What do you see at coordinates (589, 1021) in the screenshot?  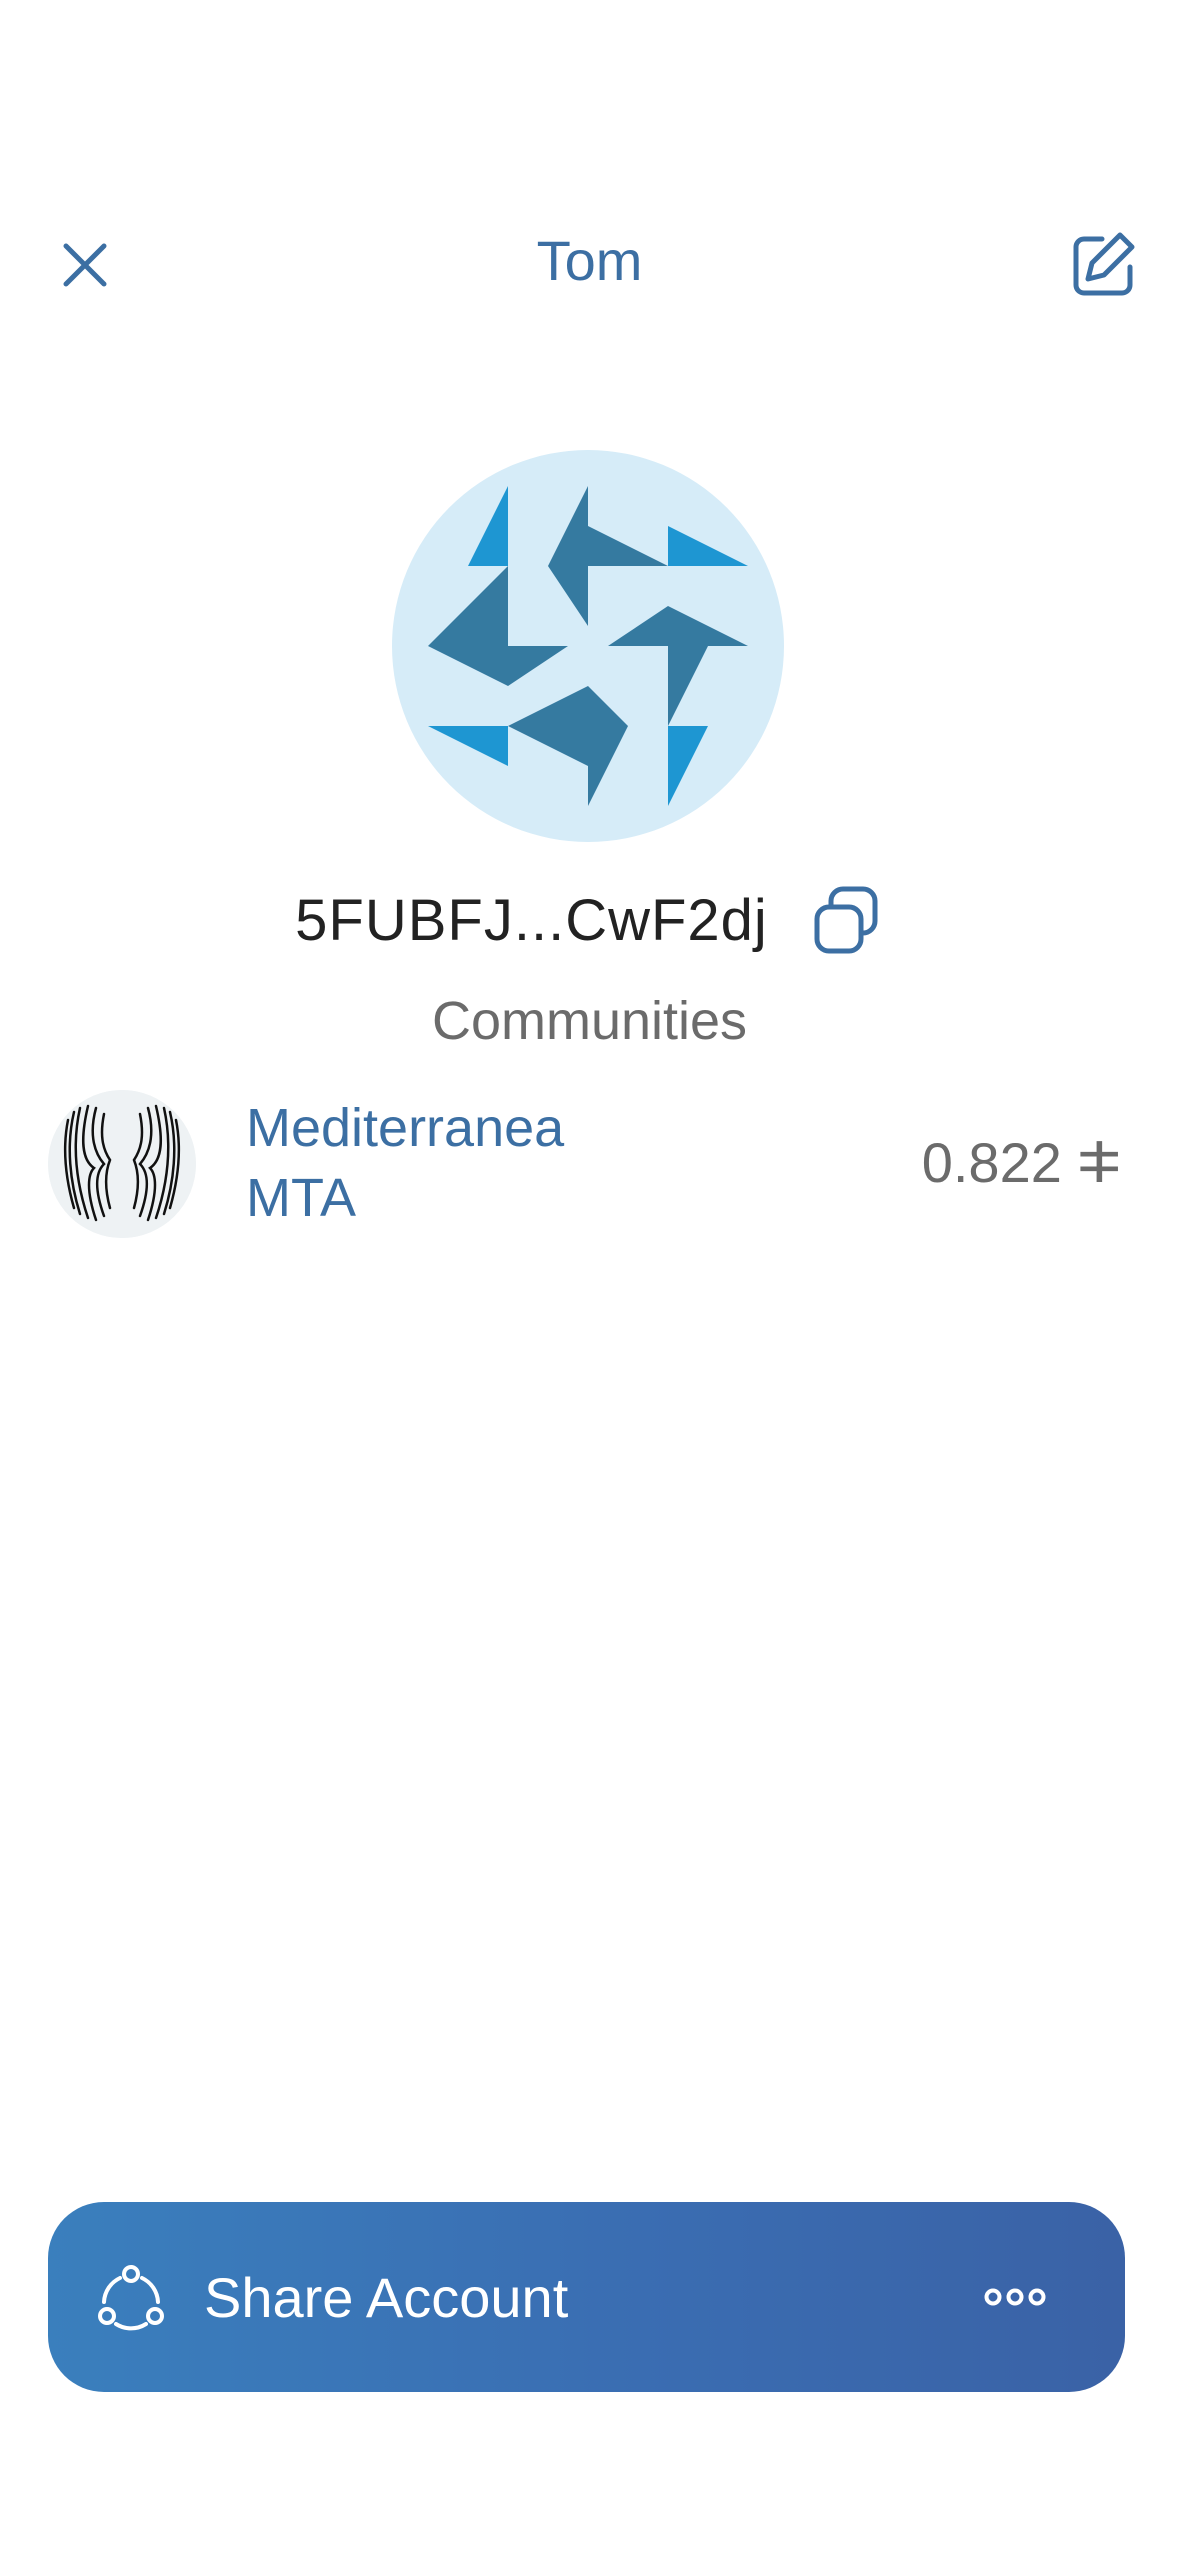 I see `communities-heading: Communities` at bounding box center [589, 1021].